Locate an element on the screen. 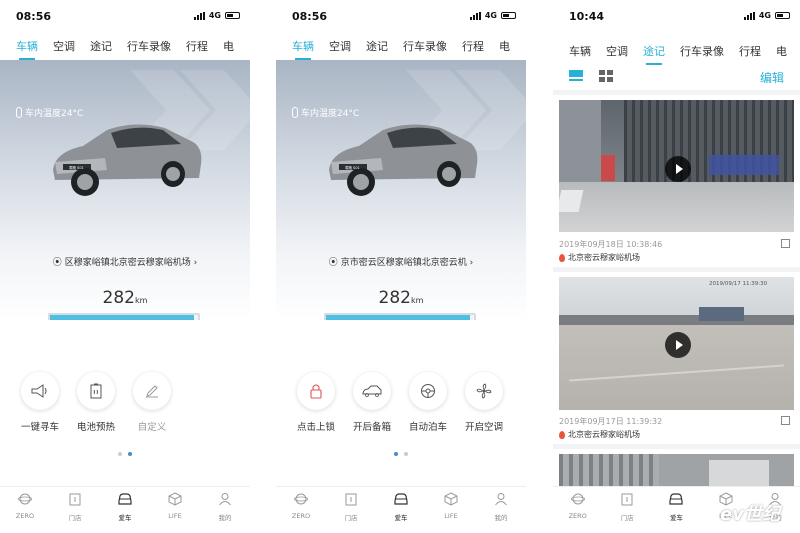  bottom-nav: ZERO 门店 爱车 LIFE 我的 is located at coordinates (401, 509).